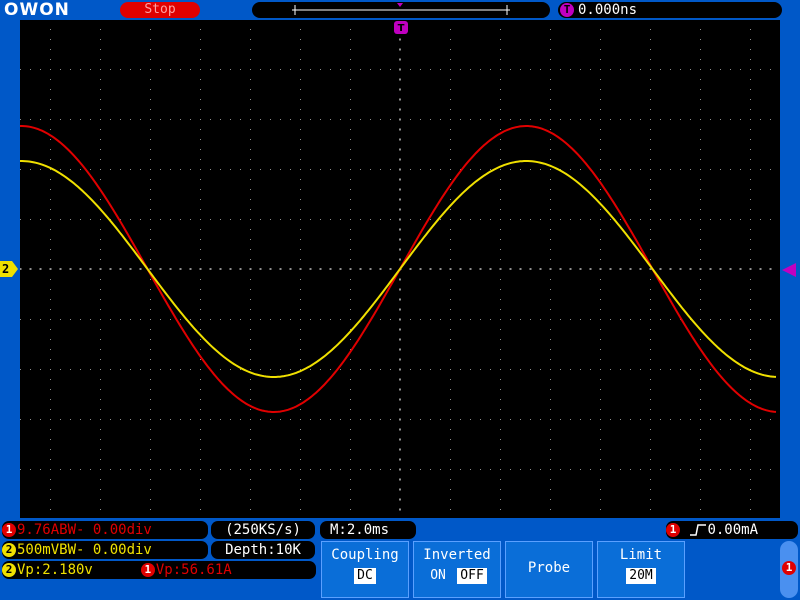 The image size is (800, 600). I want to click on memory-depth-readout: Depth:10K, so click(263, 550).